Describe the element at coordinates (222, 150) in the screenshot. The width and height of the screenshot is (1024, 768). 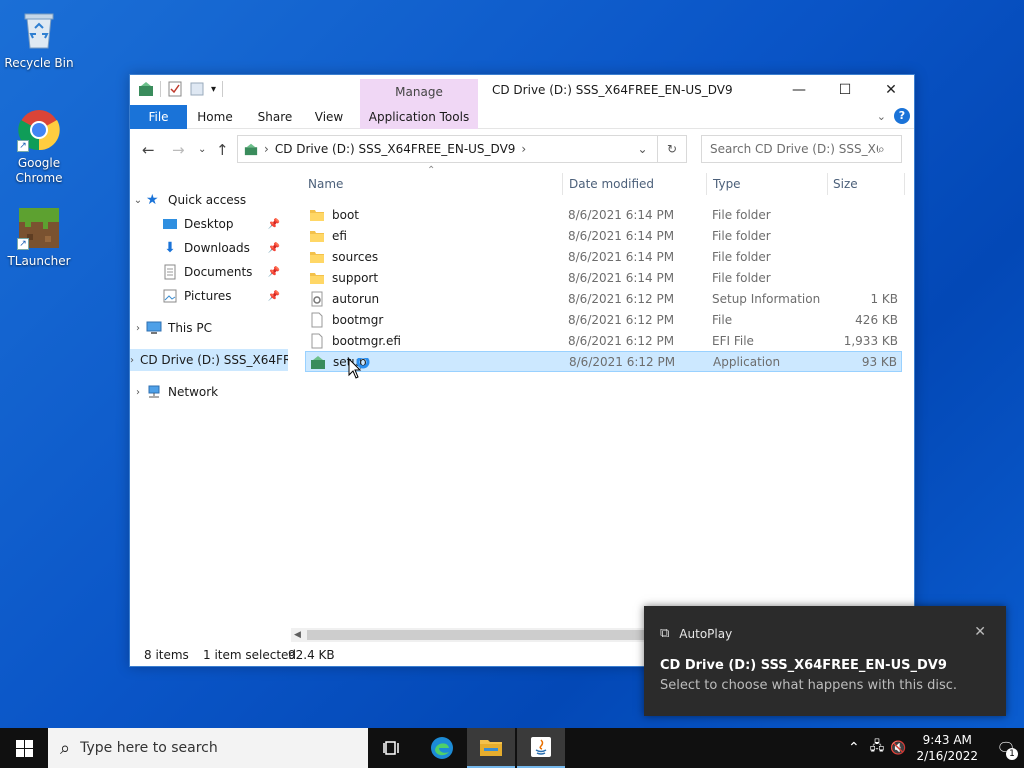
I see `up-button: ↑` at that location.